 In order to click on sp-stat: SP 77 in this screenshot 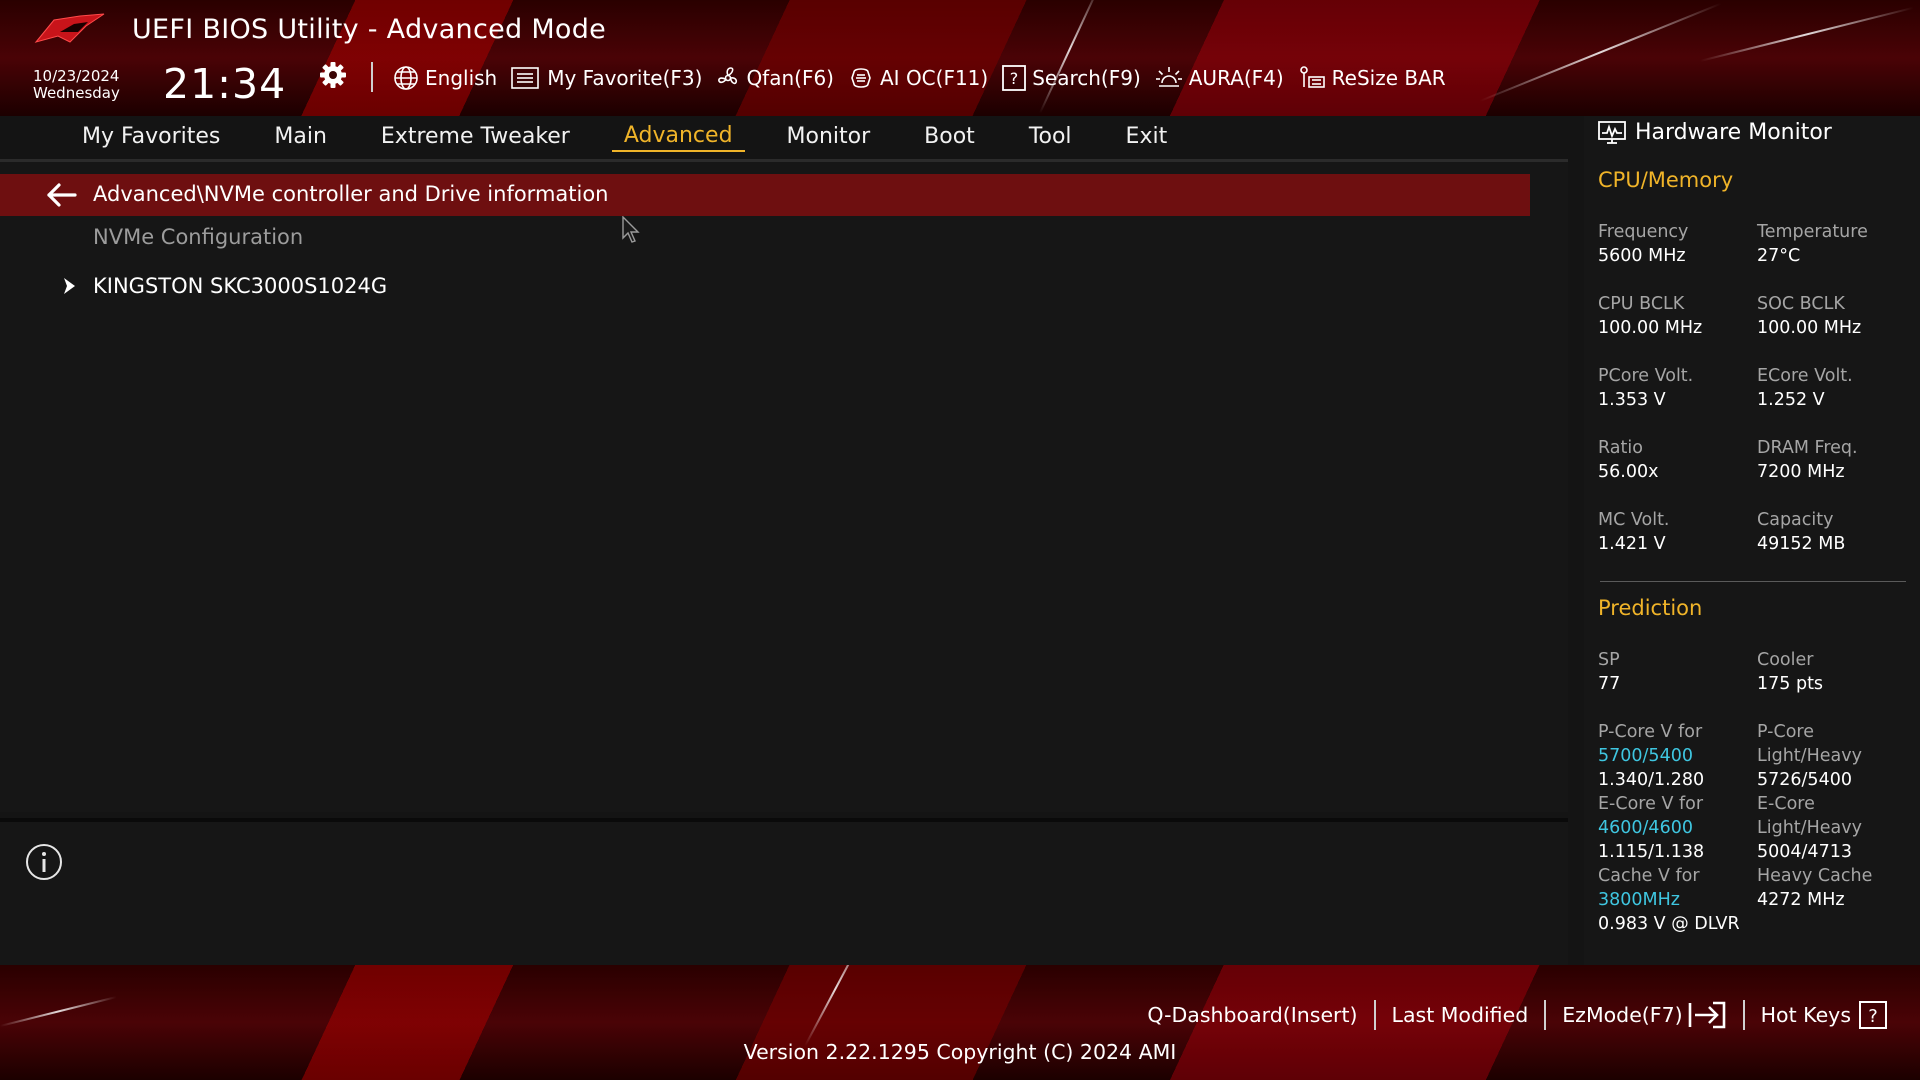, I will do `click(1678, 672)`.